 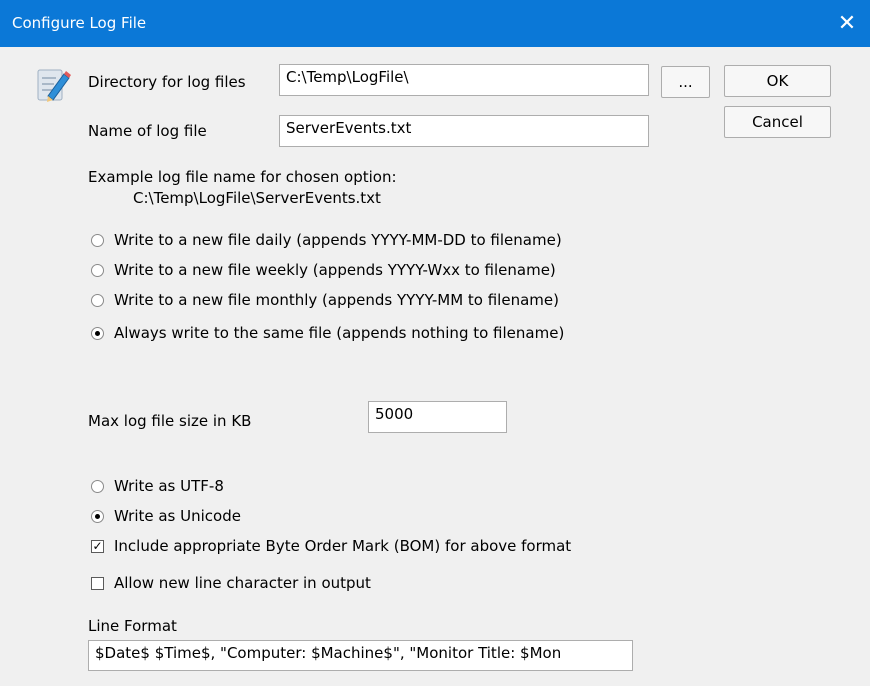 What do you see at coordinates (177, 516) in the screenshot?
I see `radio-unicode-label: Write as Unicode` at bounding box center [177, 516].